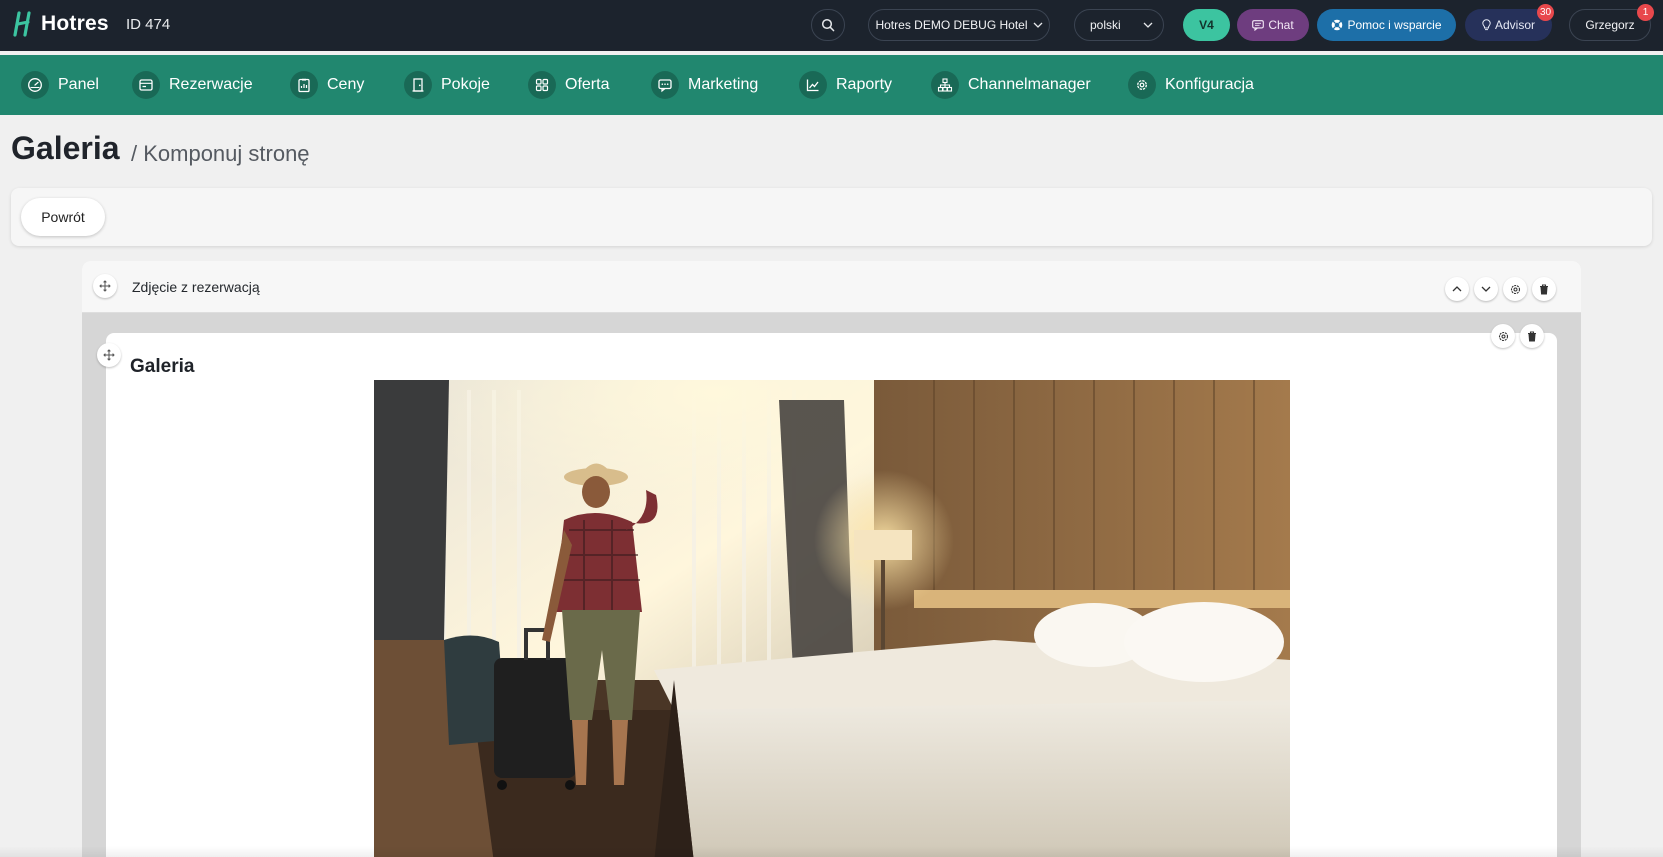 This screenshot has width=1663, height=857. I want to click on nav-item-pokoje: Pokoje, so click(447, 85).